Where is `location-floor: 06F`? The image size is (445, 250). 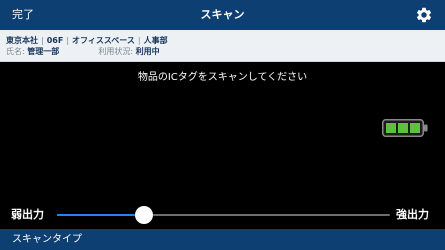
location-floor: 06F is located at coordinates (55, 40).